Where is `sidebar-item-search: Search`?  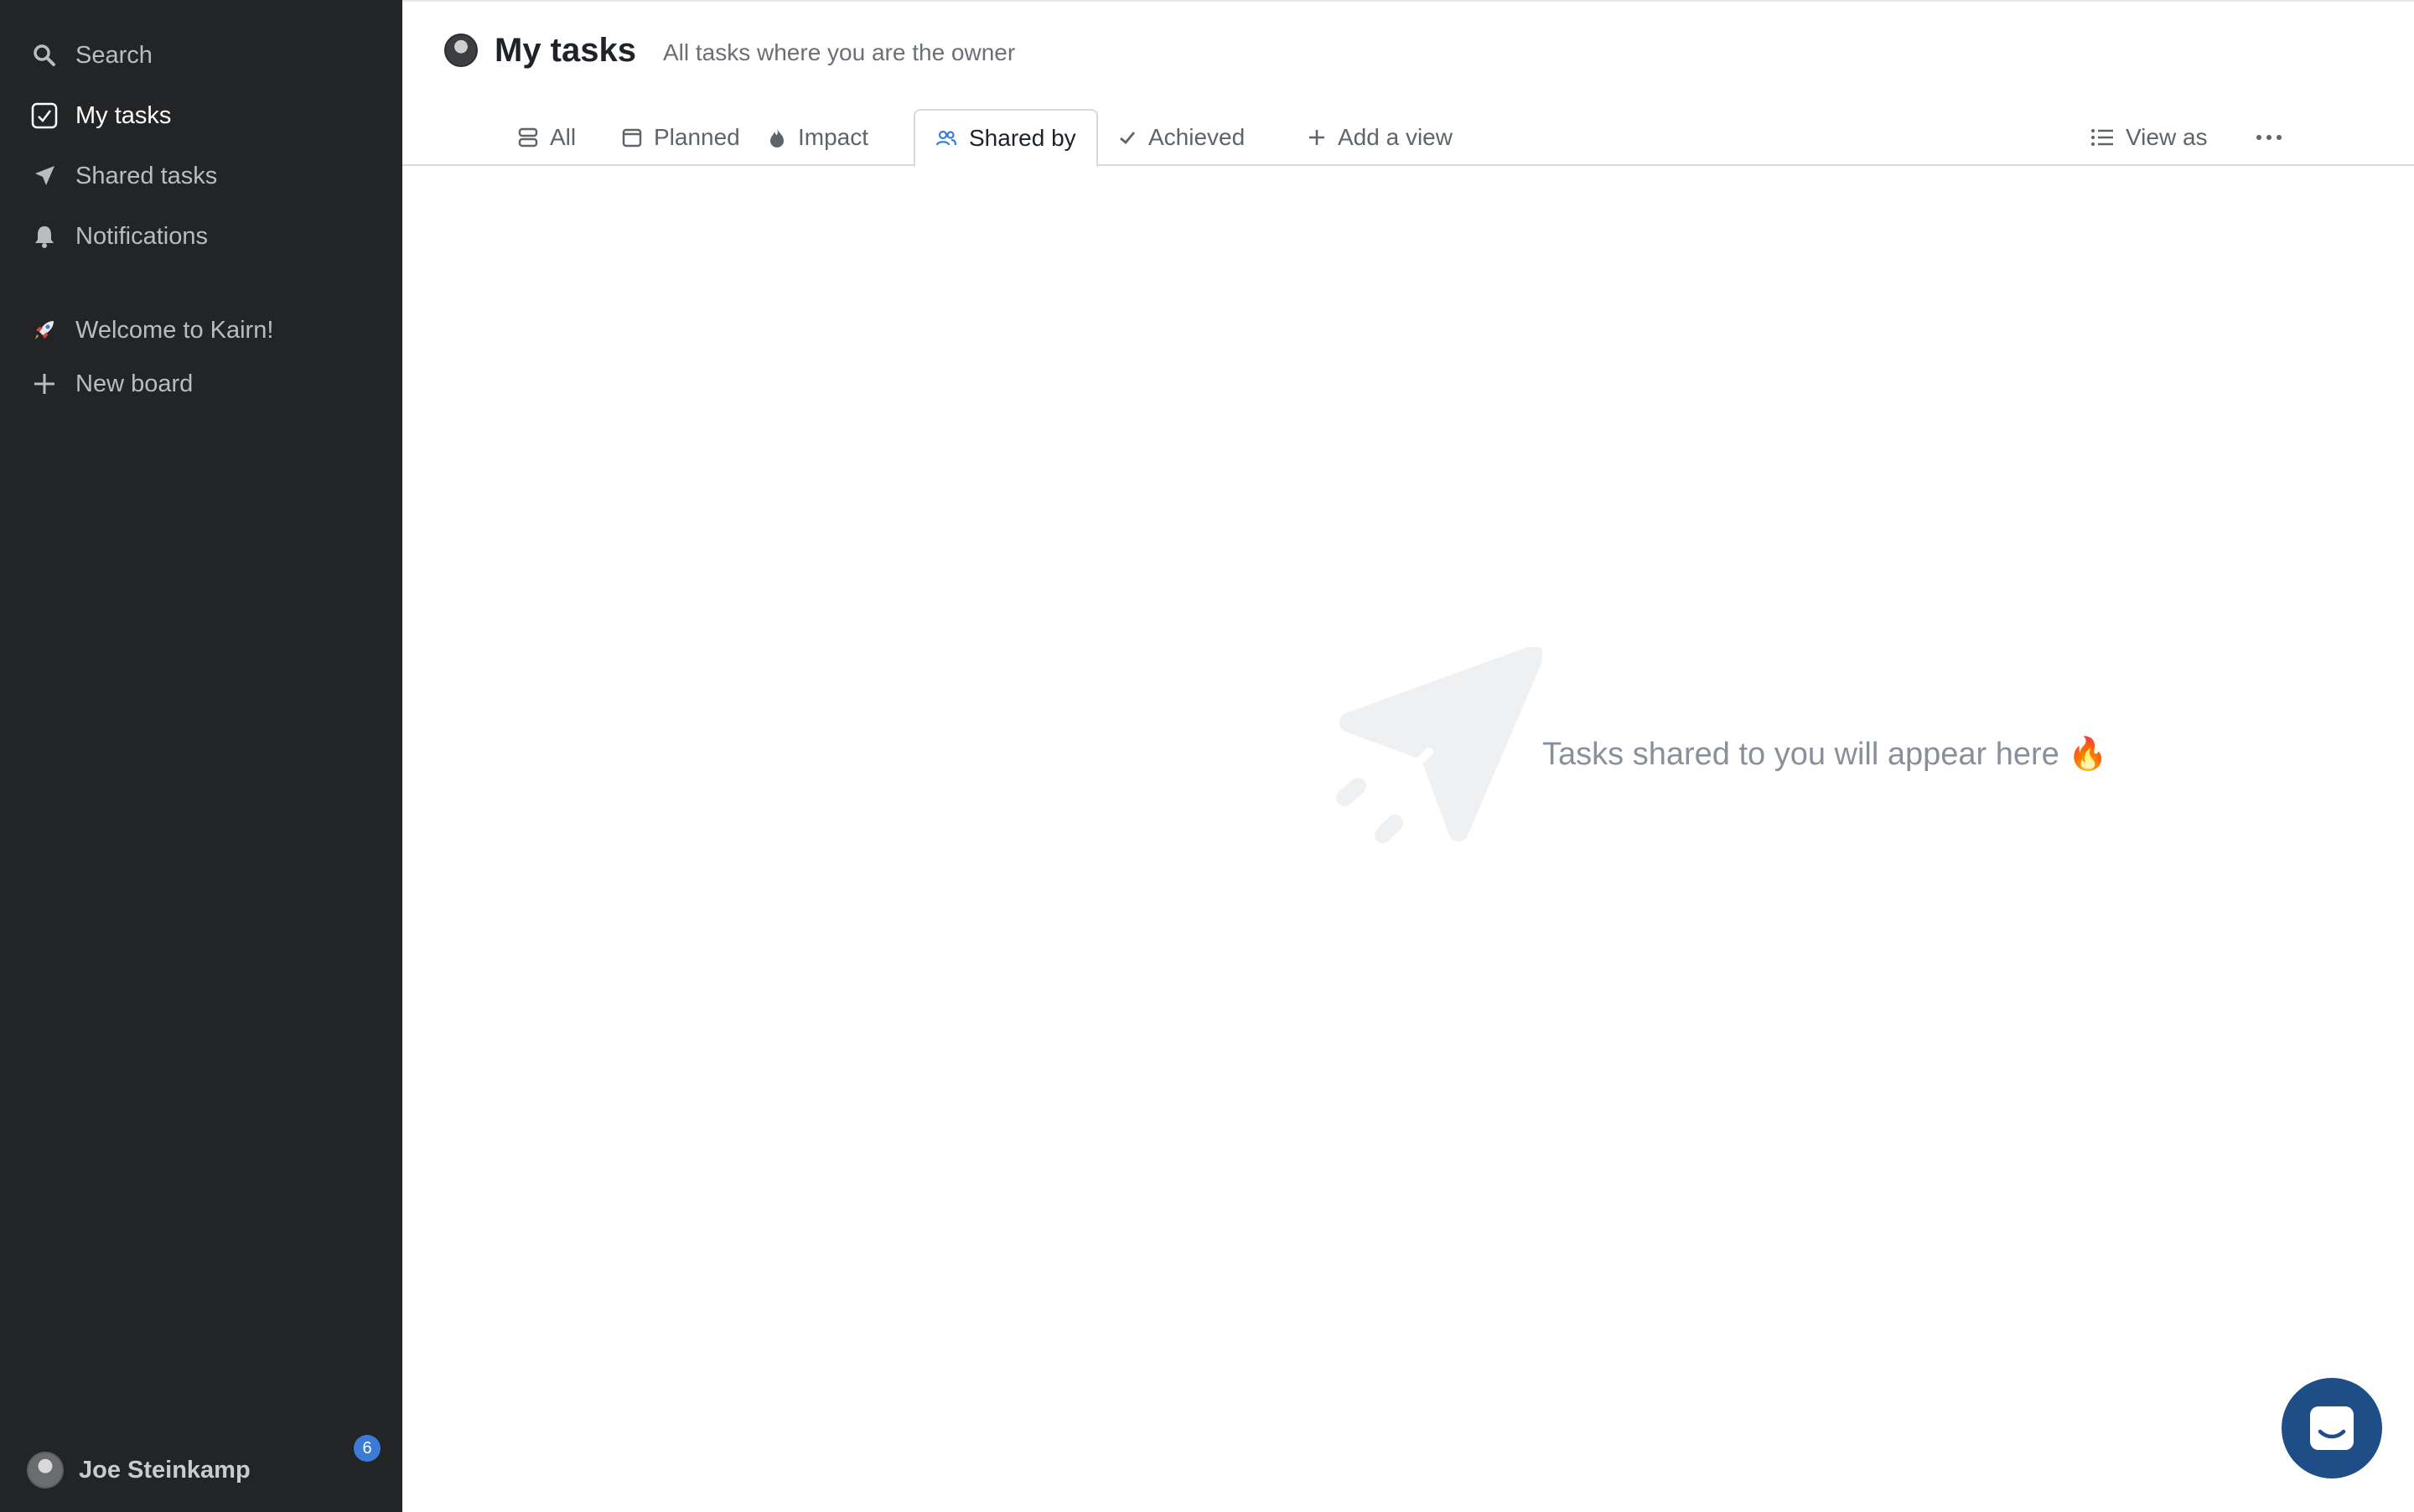 sidebar-item-search: Search is located at coordinates (92, 55).